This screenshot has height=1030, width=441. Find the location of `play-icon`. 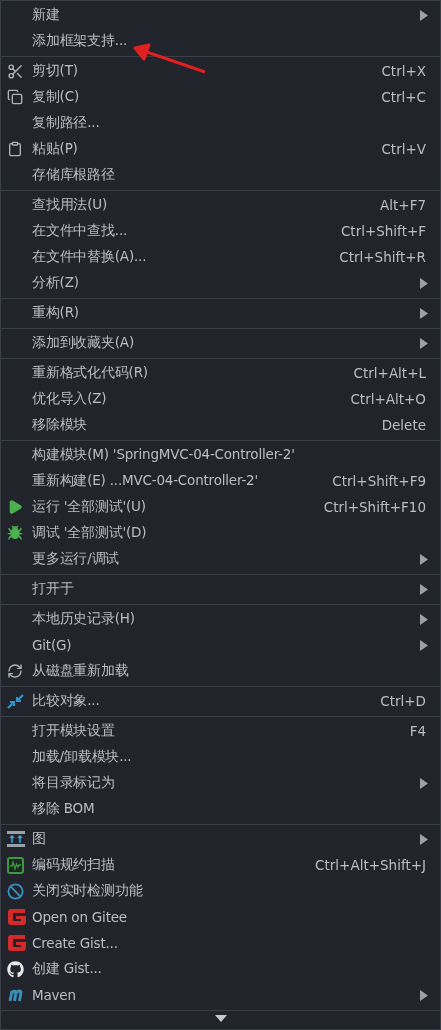

play-icon is located at coordinates (15, 507).